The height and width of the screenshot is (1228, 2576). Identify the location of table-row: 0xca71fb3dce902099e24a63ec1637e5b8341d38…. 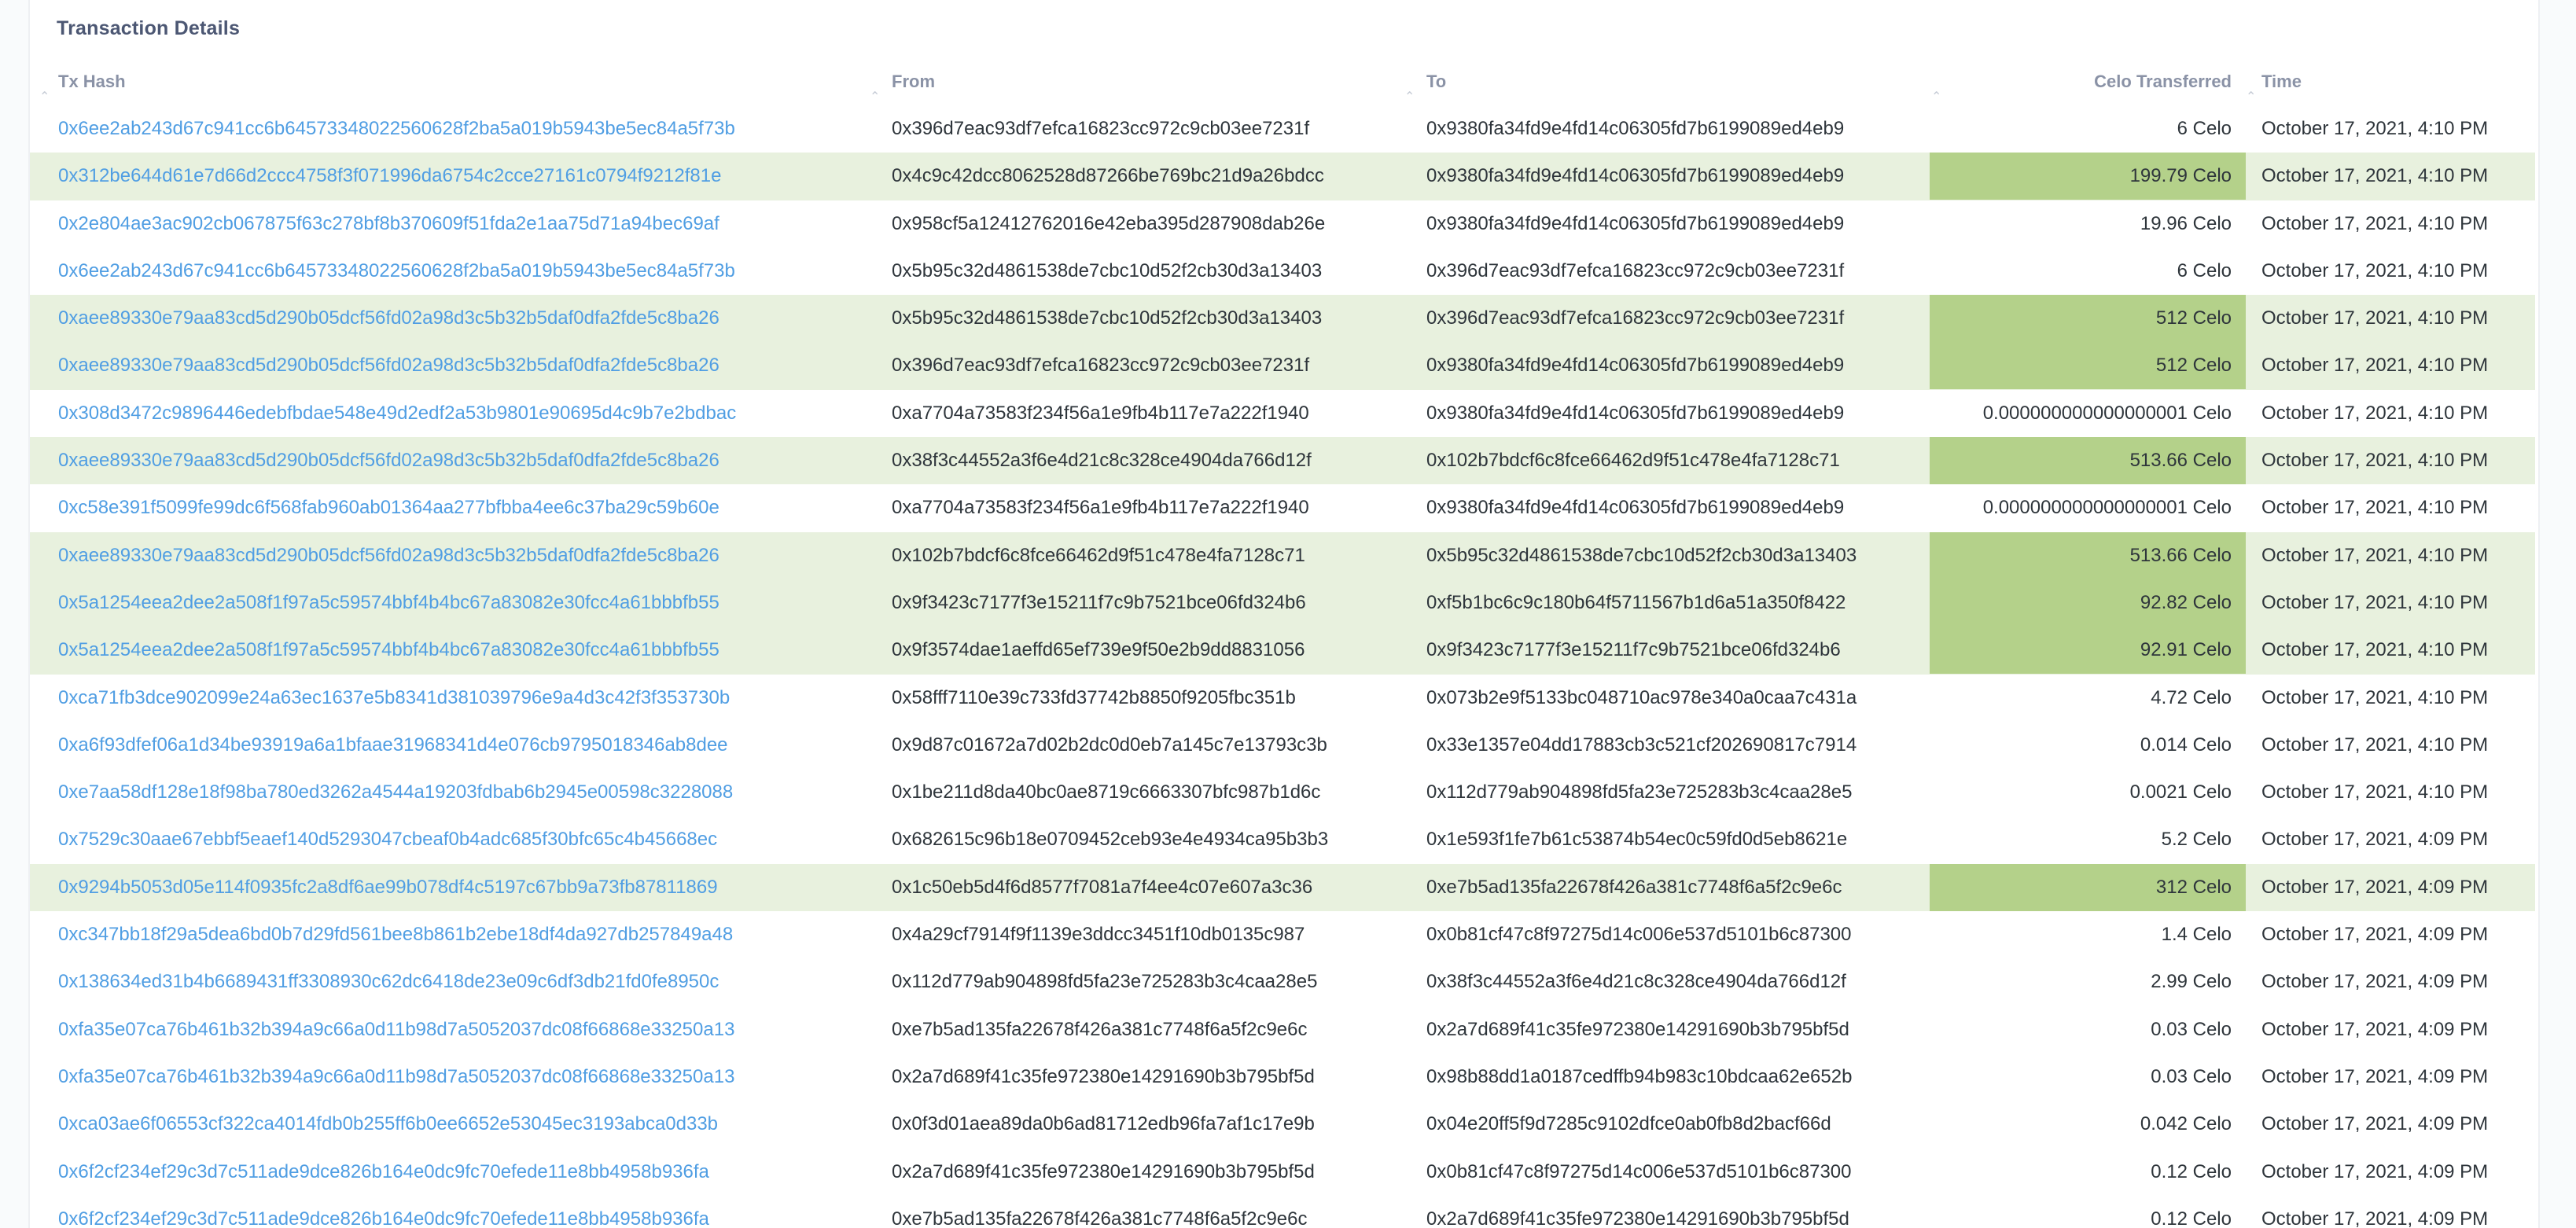
(1282, 698).